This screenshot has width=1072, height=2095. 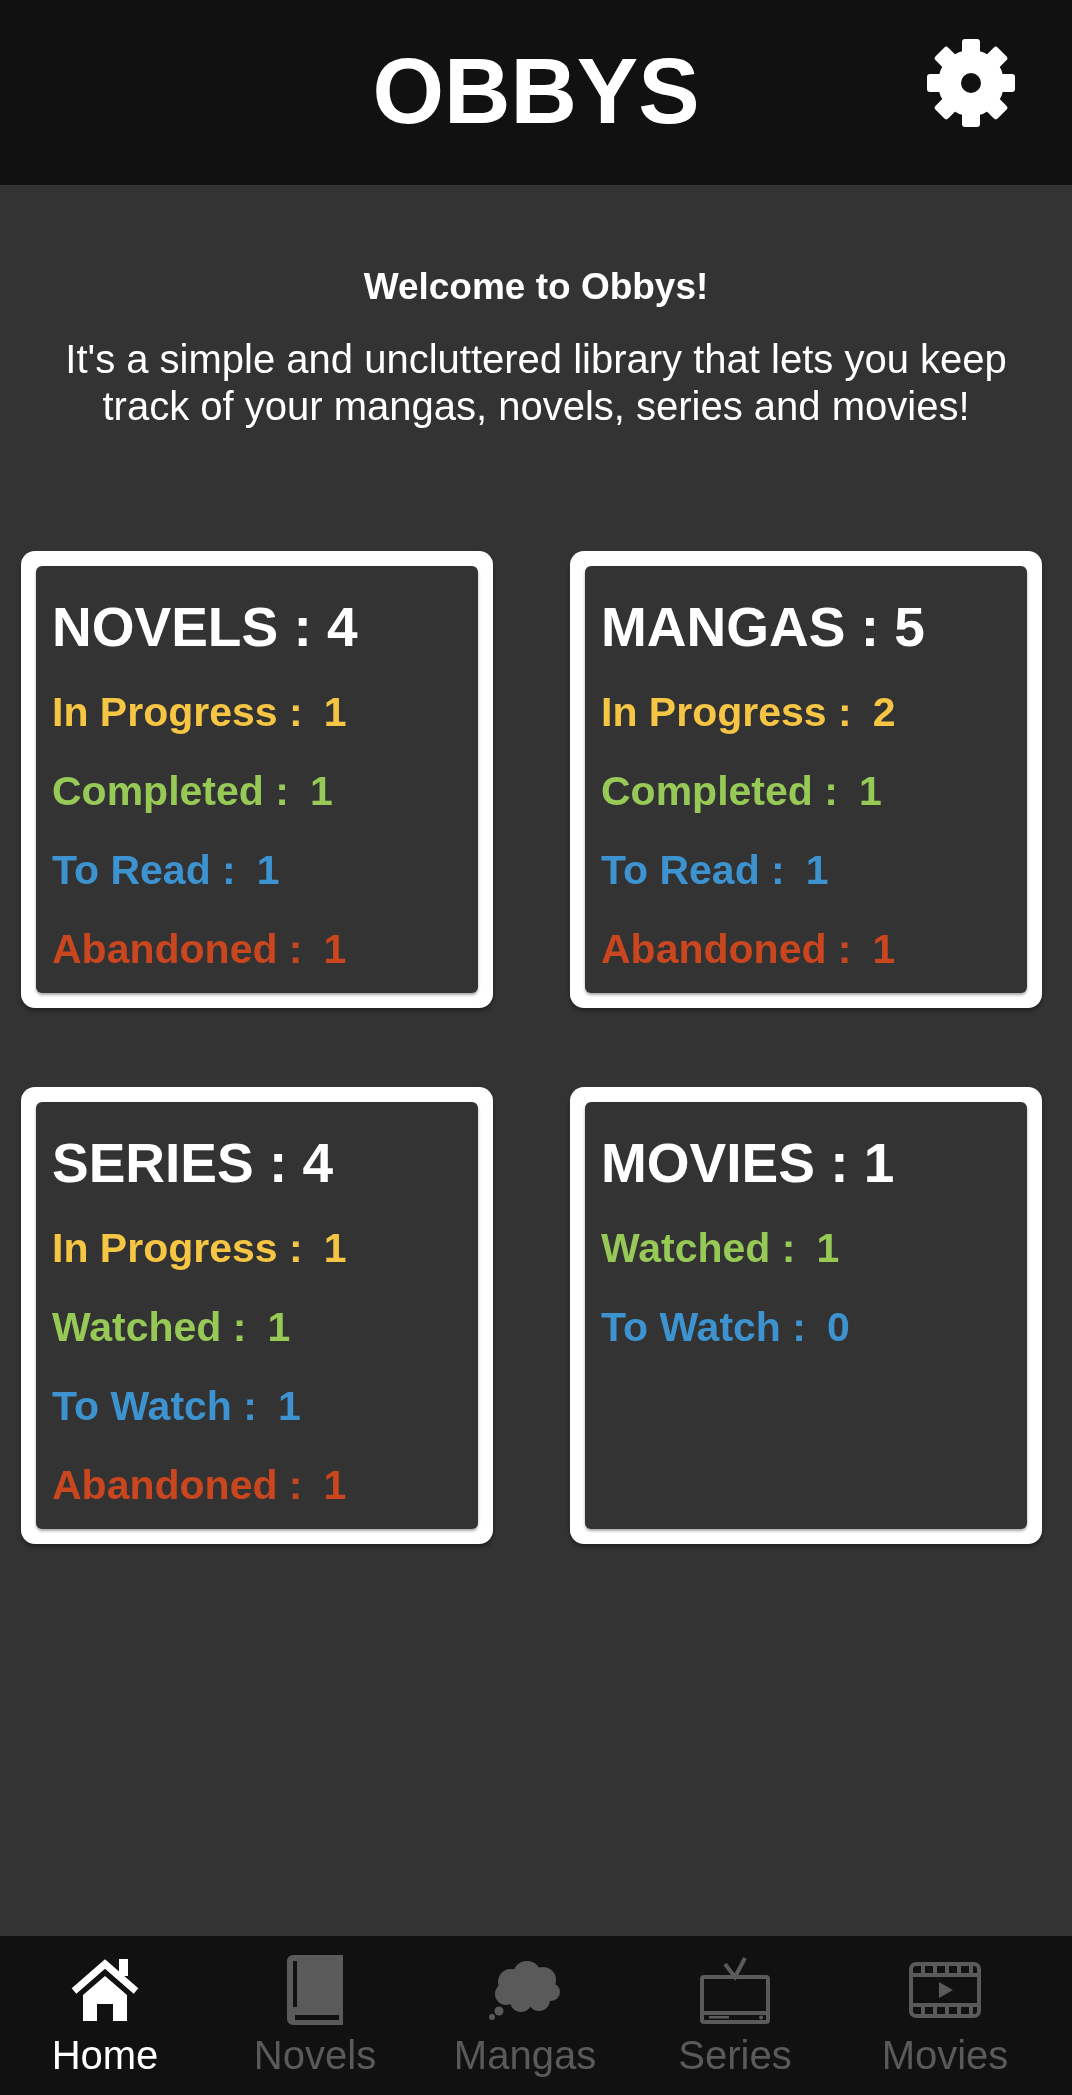 What do you see at coordinates (105, 1990) in the screenshot?
I see `home-icon` at bounding box center [105, 1990].